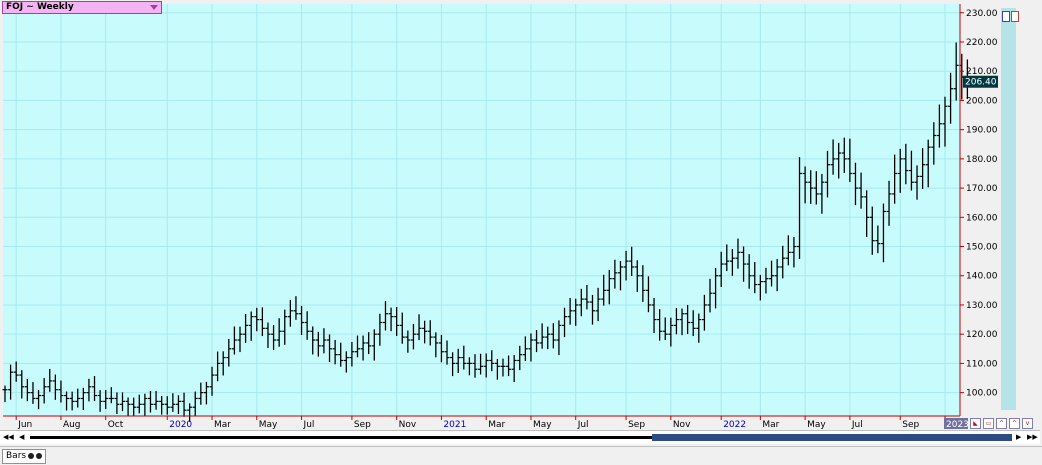 Image resolution: width=1042 pixels, height=465 pixels. What do you see at coordinates (734, 425) in the screenshot?
I see `x-tick-label: 2022` at bounding box center [734, 425].